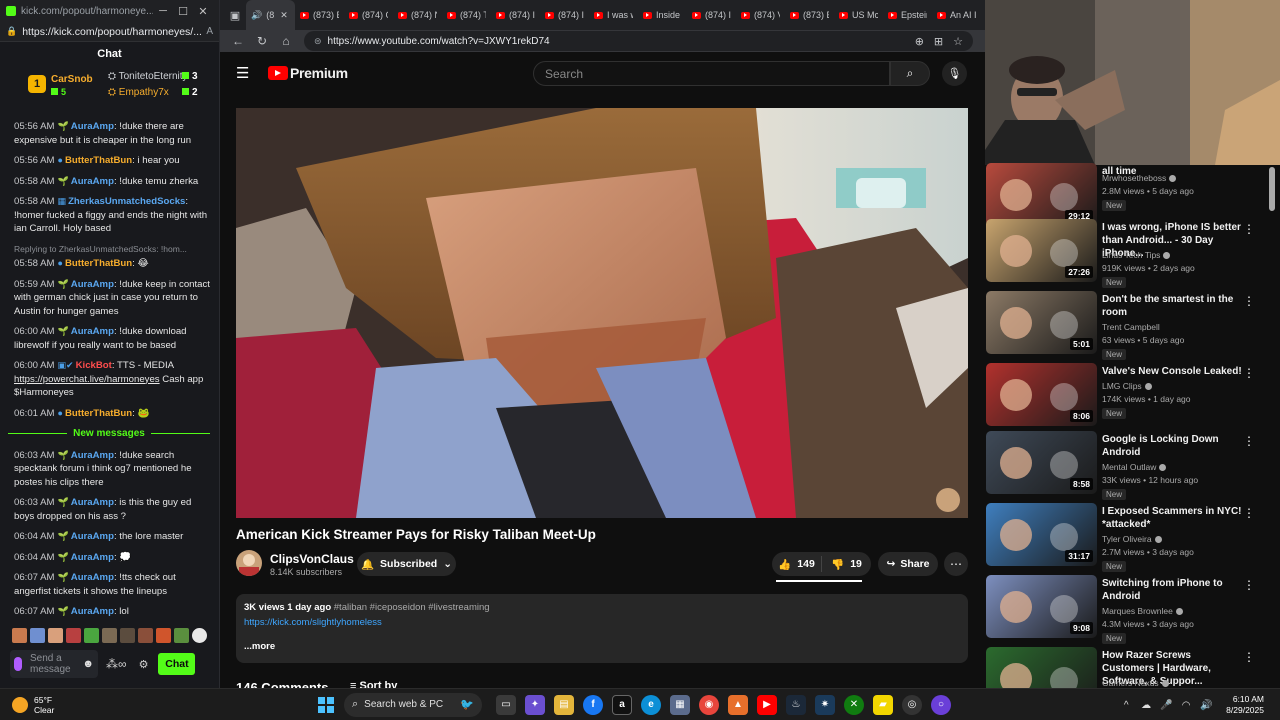  I want to click on related-video-channel: Marques Brownlee, so click(1142, 611).